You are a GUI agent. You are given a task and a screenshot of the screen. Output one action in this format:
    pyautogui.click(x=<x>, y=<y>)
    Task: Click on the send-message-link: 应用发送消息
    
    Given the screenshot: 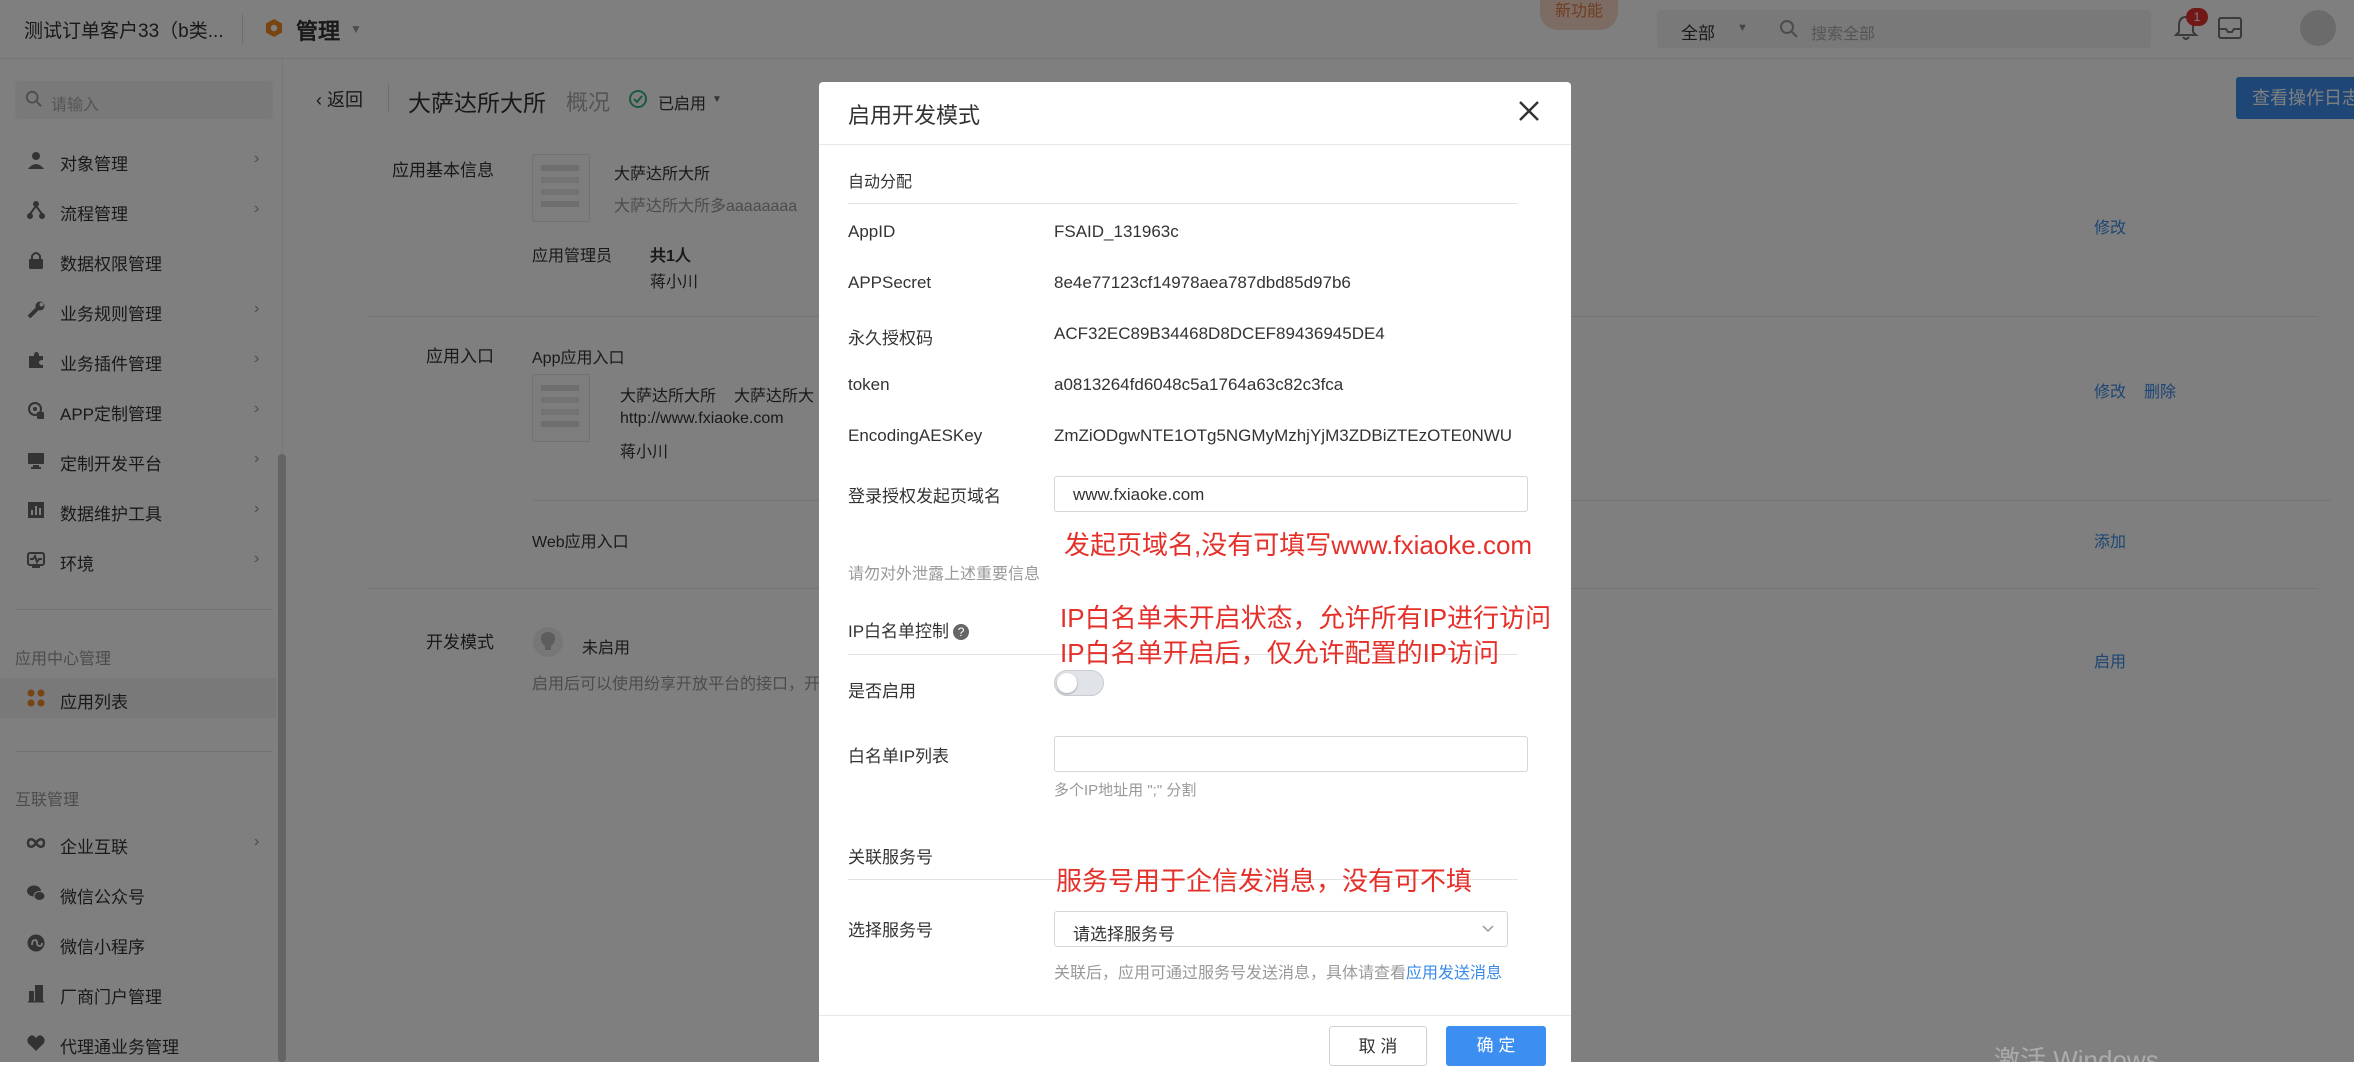 What is the action you would take?
    pyautogui.click(x=1454, y=973)
    